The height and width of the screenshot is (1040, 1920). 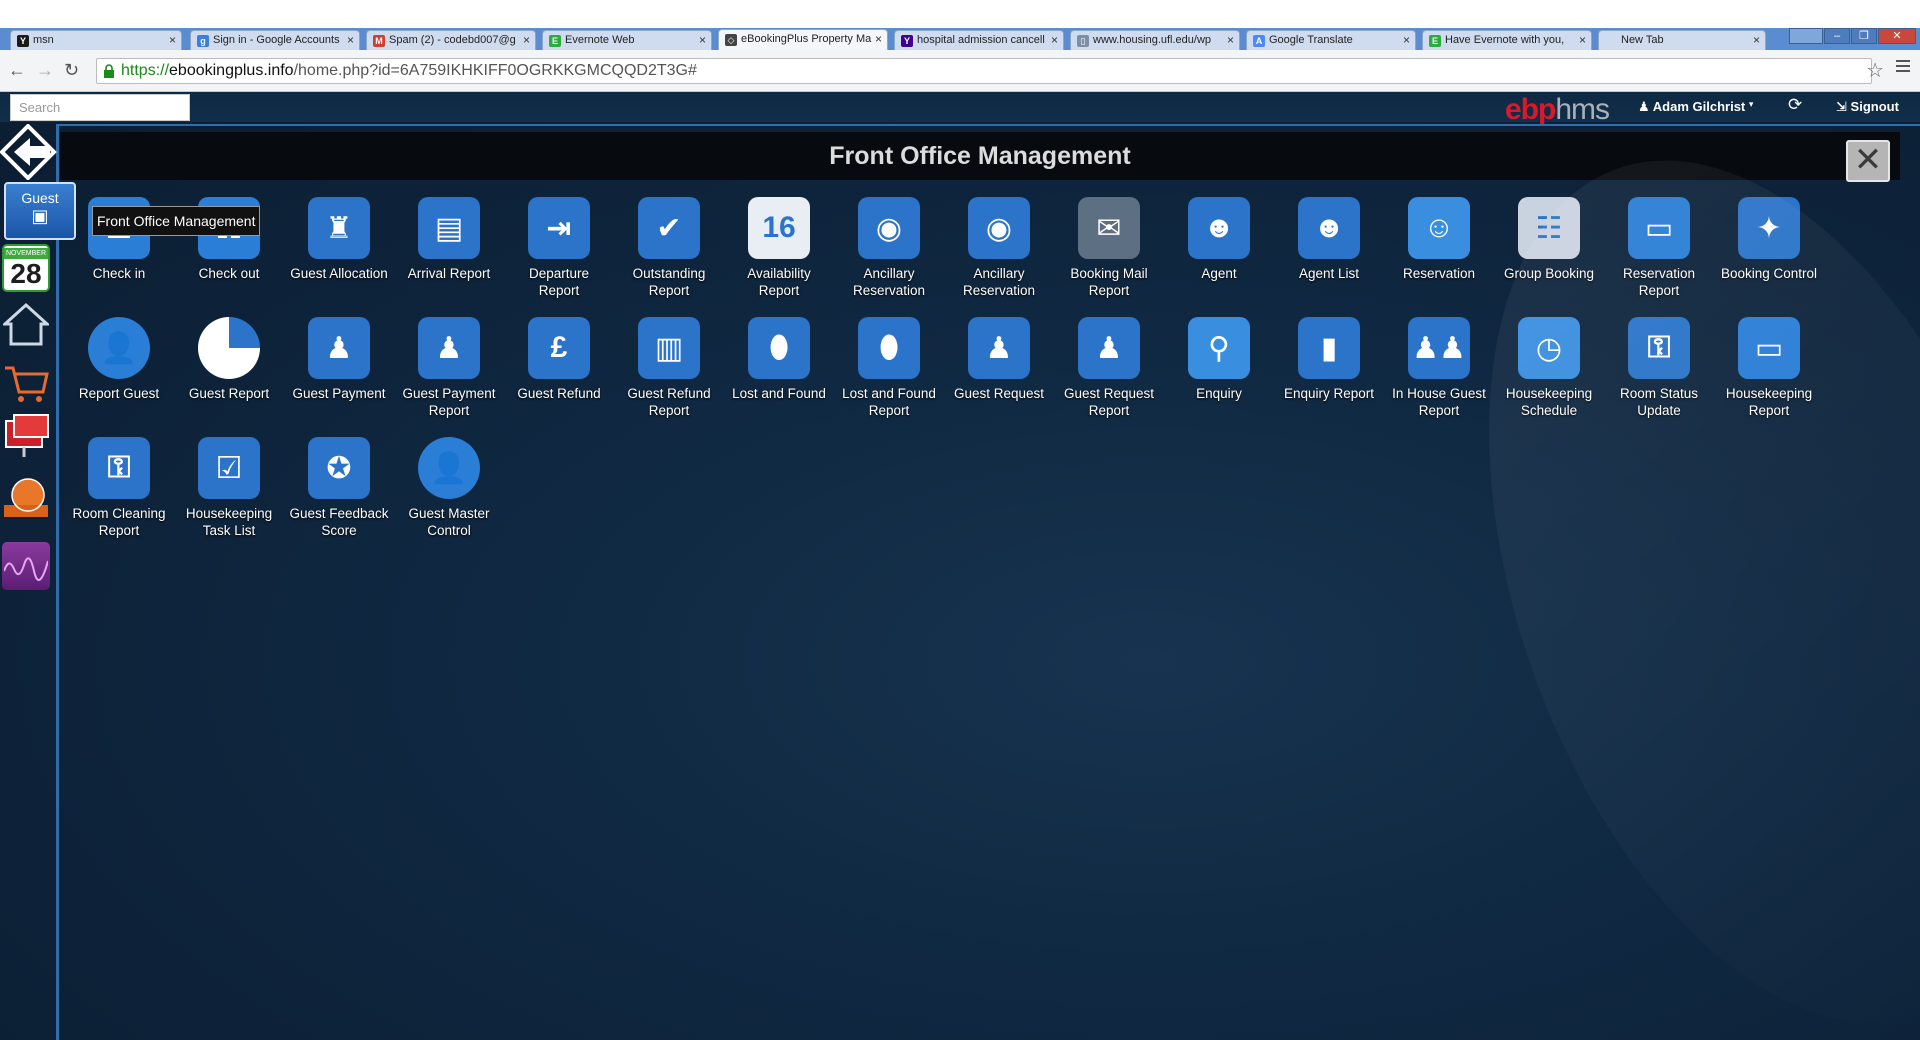 What do you see at coordinates (1659, 228) in the screenshot?
I see `monitor-icon: ▭` at bounding box center [1659, 228].